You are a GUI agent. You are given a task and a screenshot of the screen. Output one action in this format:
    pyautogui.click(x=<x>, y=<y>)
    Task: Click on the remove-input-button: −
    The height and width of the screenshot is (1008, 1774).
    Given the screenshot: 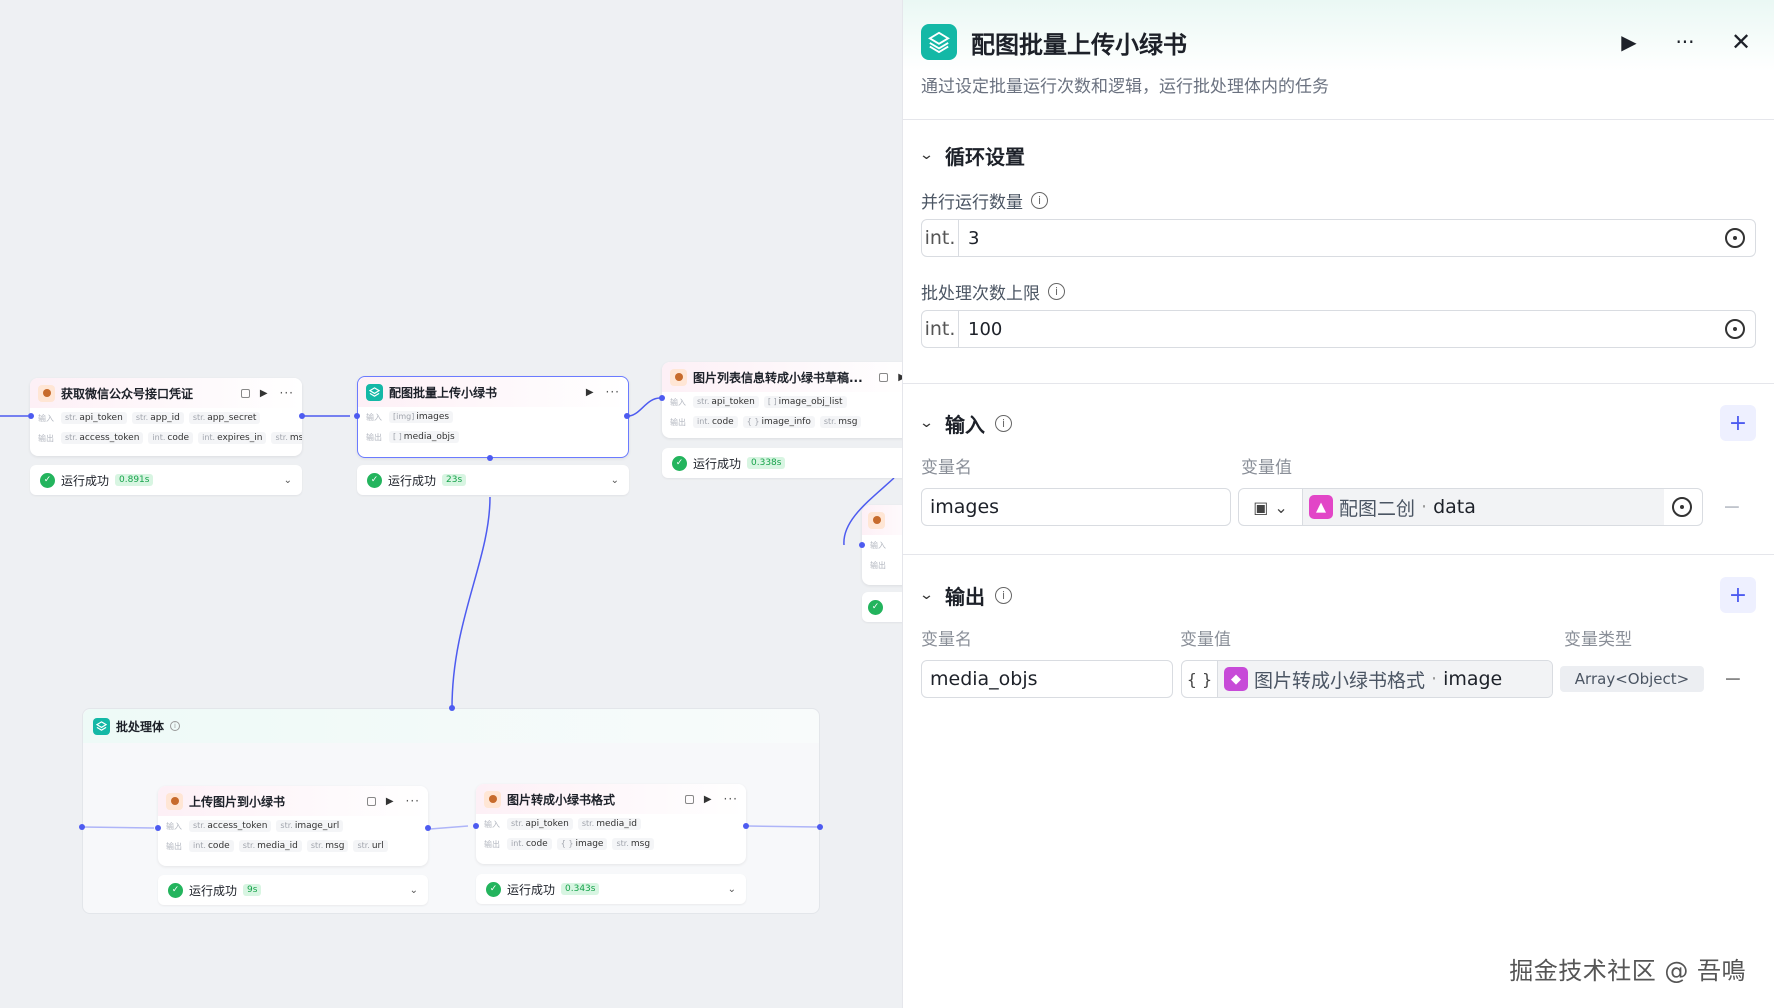 What is the action you would take?
    pyautogui.click(x=1732, y=507)
    